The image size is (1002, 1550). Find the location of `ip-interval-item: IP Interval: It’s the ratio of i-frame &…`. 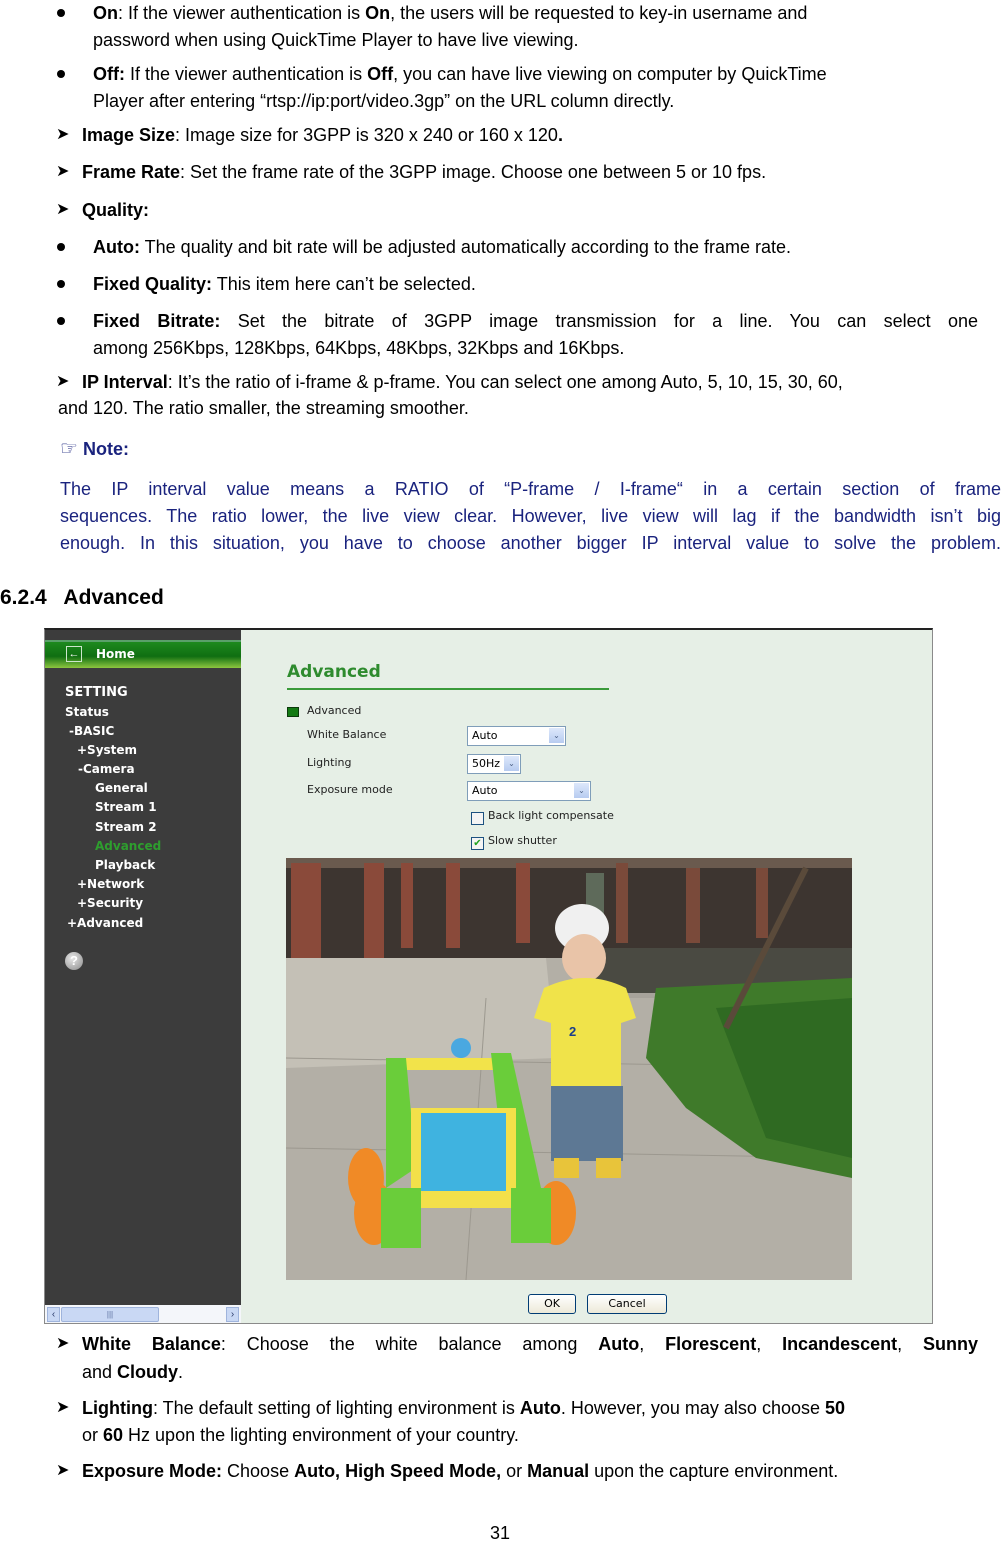

ip-interval-item: IP Interval: It’s the ratio of i-frame &… is located at coordinates (462, 382).